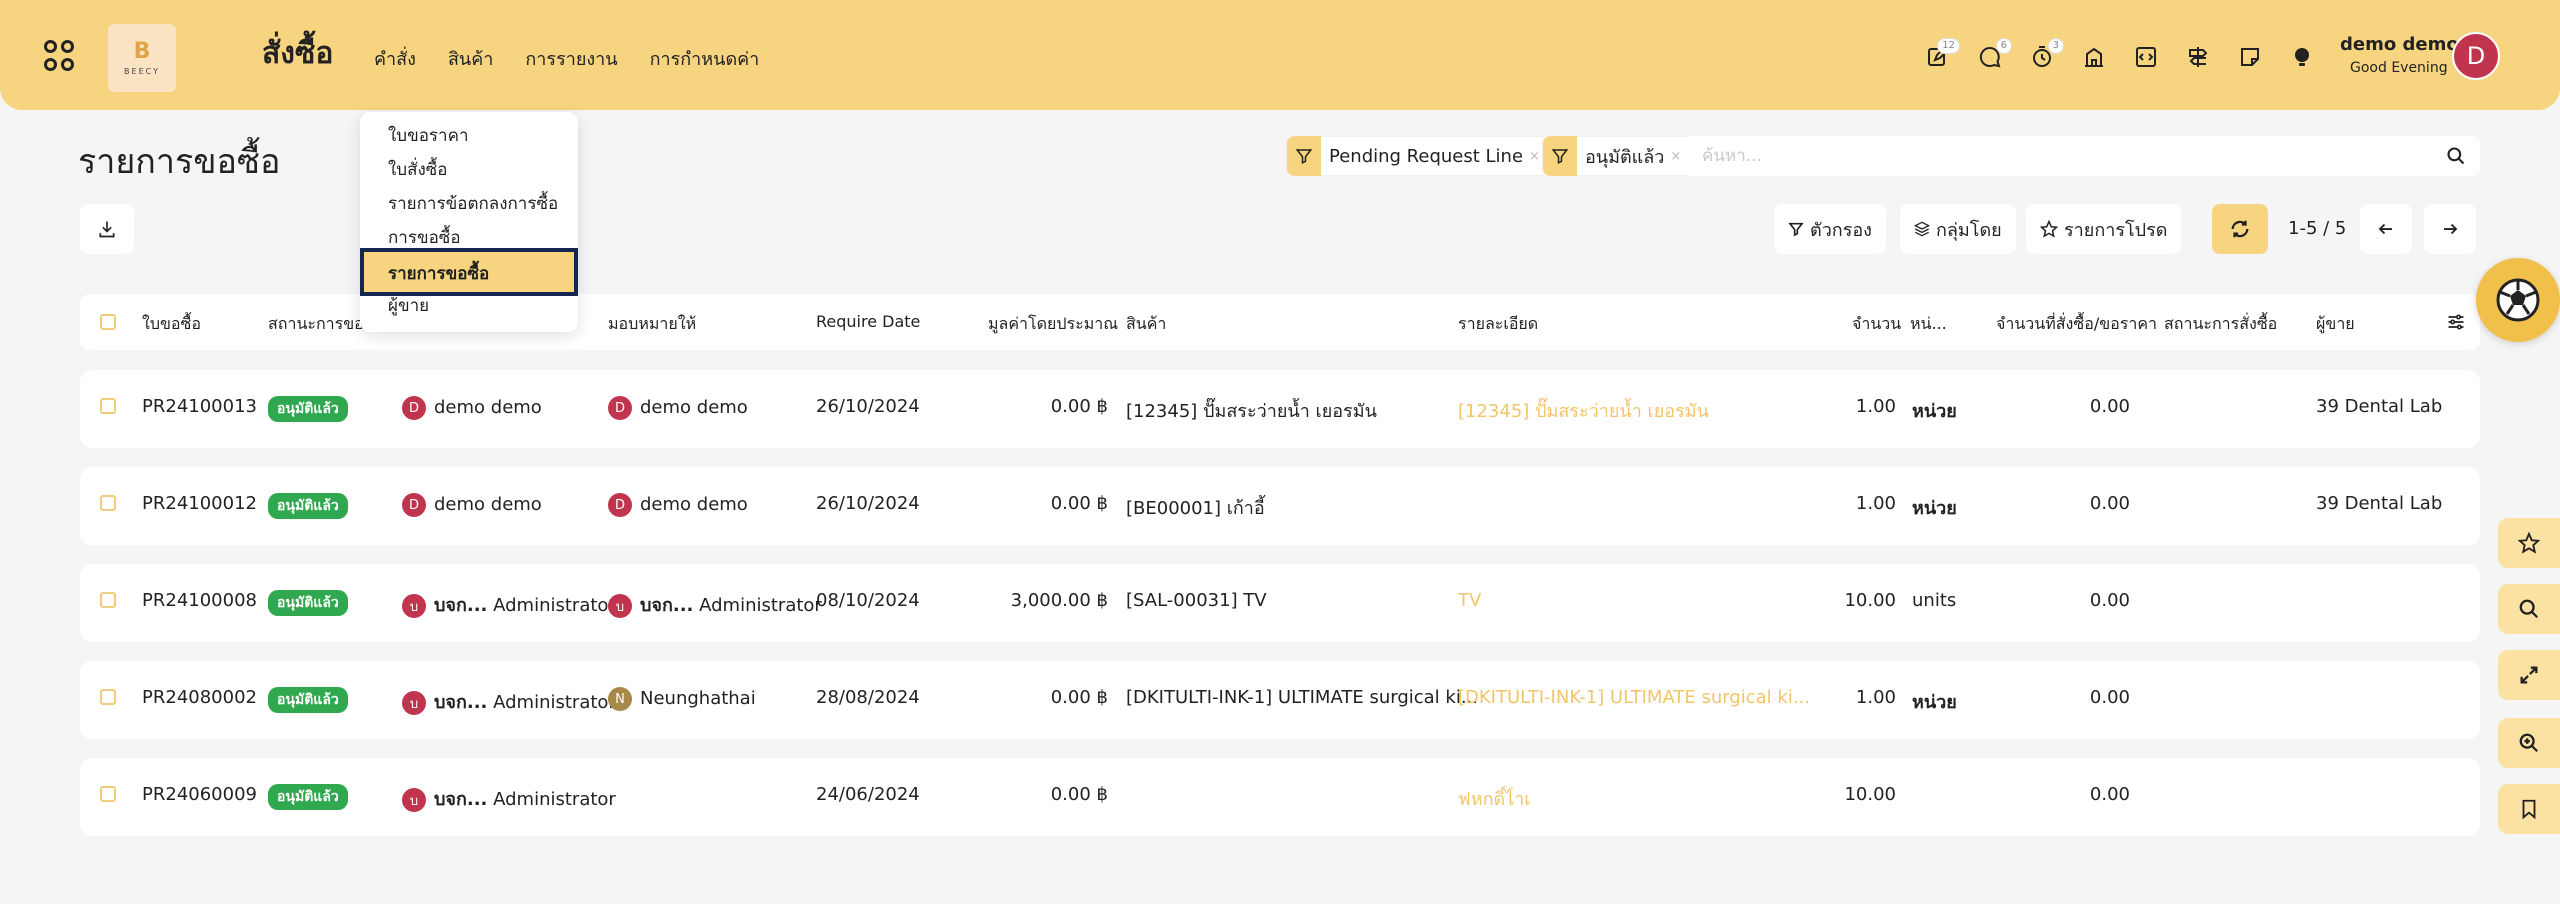  I want to click on company-logo: B BEECY, so click(142, 58).